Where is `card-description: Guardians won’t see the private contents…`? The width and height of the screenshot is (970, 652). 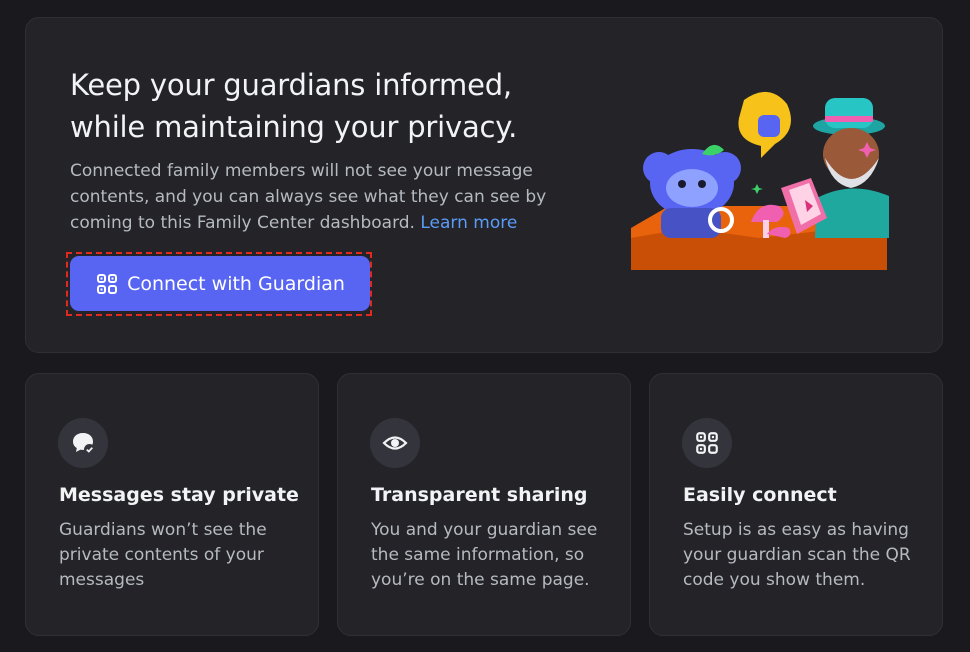
card-description: Guardians won’t see the private contents… is located at coordinates (163, 555).